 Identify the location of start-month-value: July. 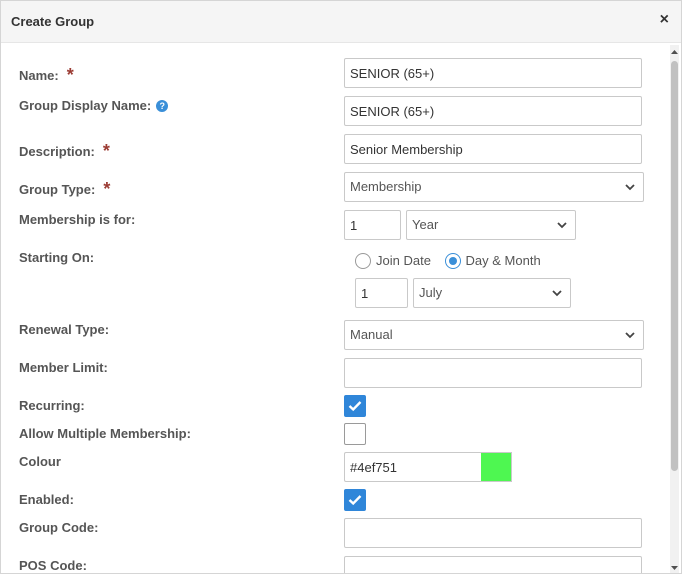
(431, 292).